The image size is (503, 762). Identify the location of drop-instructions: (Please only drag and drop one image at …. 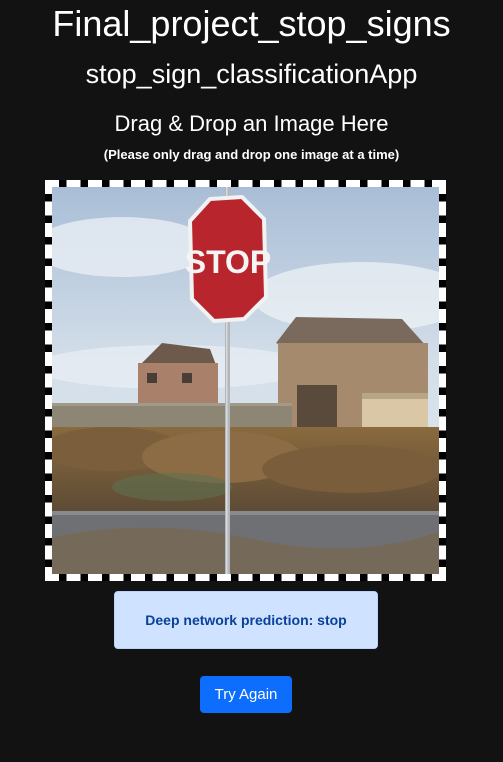
(251, 154).